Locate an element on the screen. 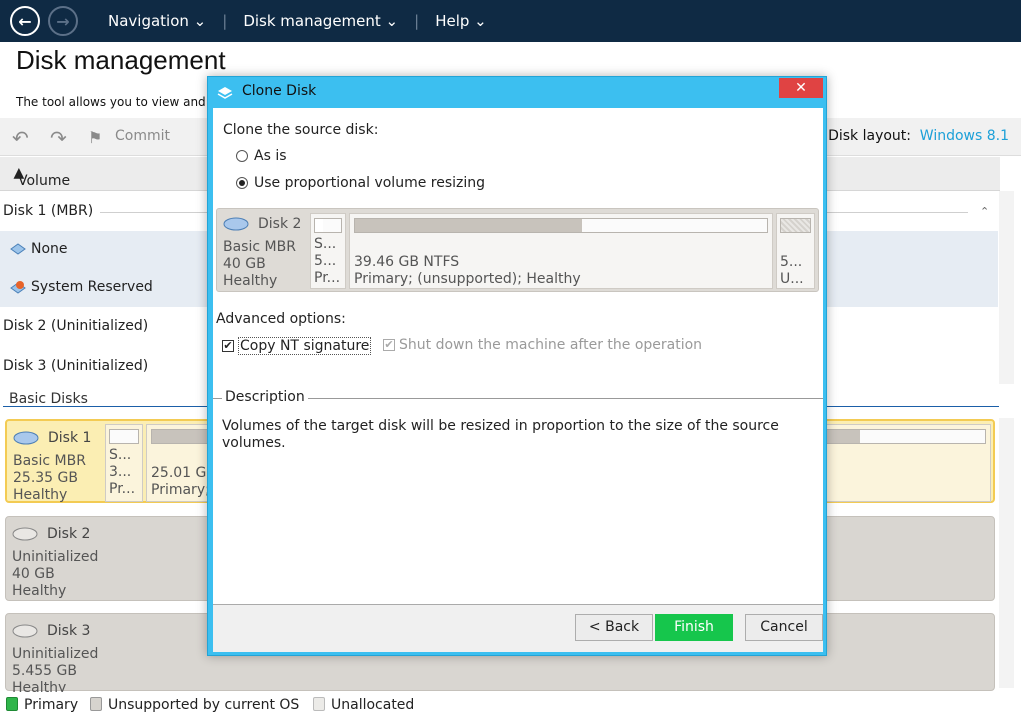 This screenshot has height=722, width=1021. row-label: System Reserved is located at coordinates (92, 287).